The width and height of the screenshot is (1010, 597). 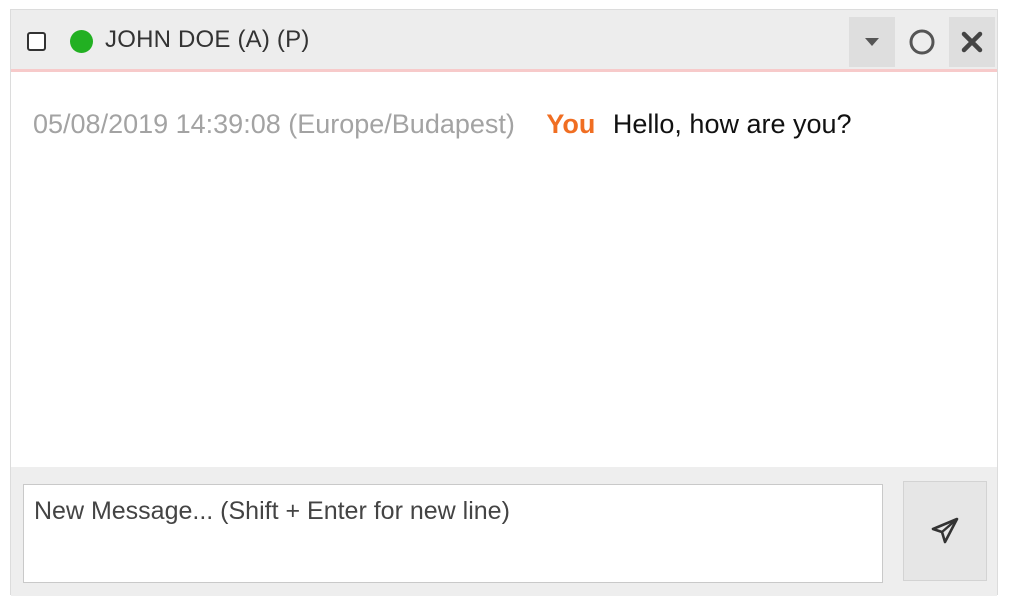 I want to click on message-text: Hello, how are you?, so click(x=732, y=124).